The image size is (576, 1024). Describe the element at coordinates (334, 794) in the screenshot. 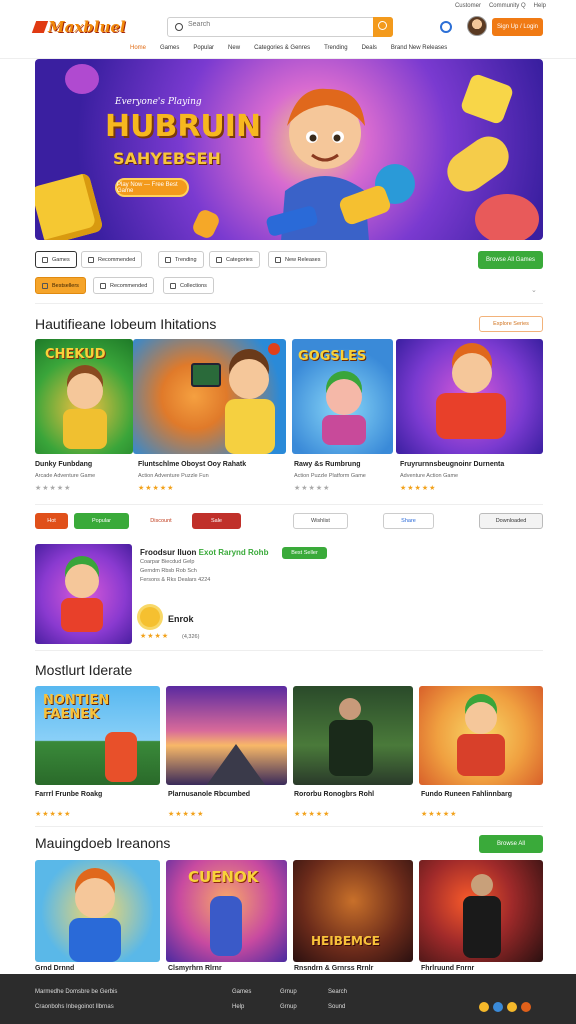

I see `game-title: Rororbu Ronogbrs Rohl` at that location.